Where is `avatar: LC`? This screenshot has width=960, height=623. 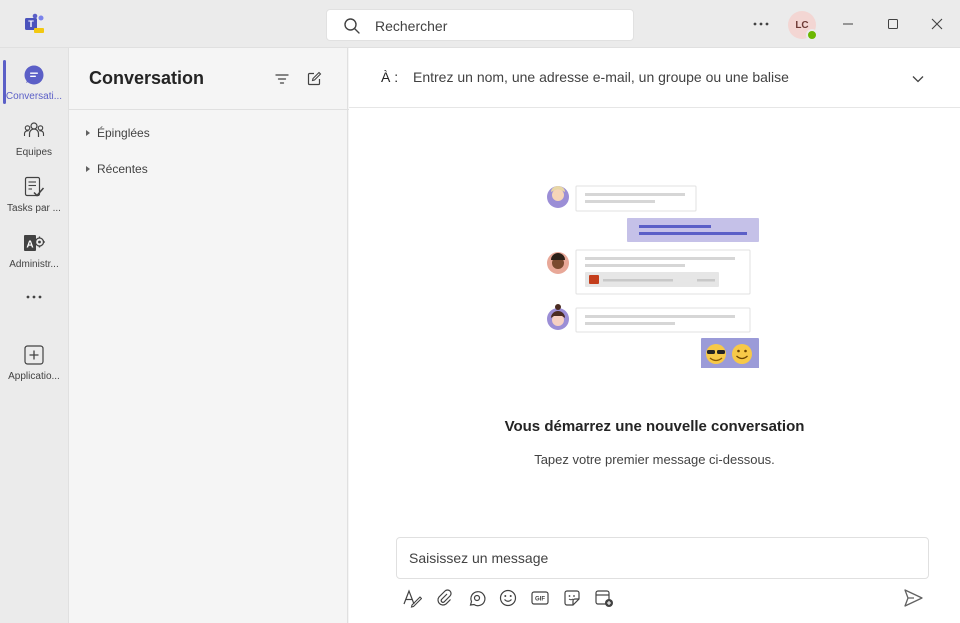
avatar: LC is located at coordinates (803, 26).